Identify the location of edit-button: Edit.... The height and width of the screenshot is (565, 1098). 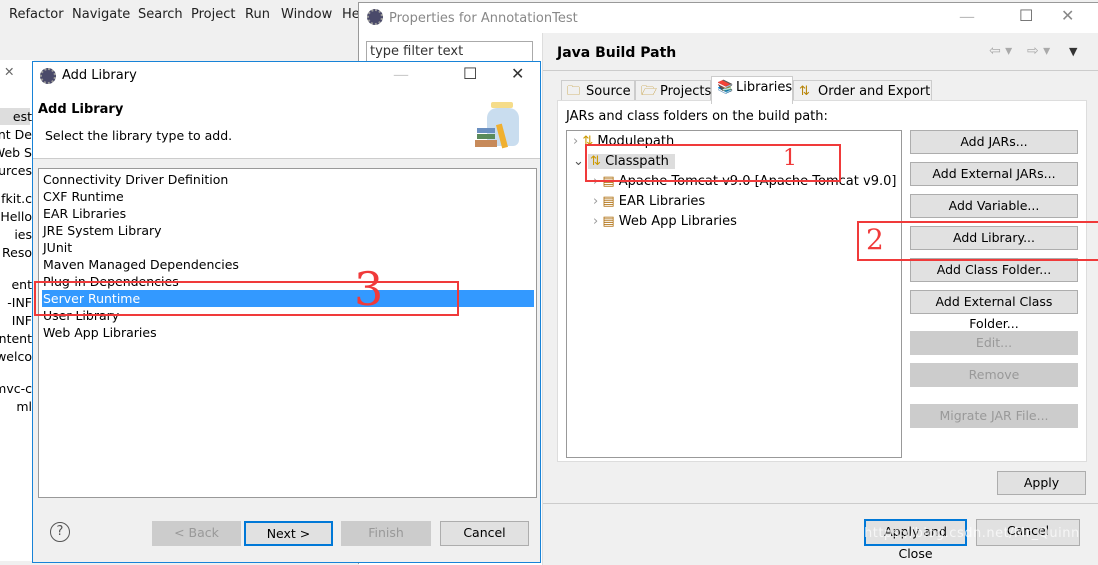
(994, 343).